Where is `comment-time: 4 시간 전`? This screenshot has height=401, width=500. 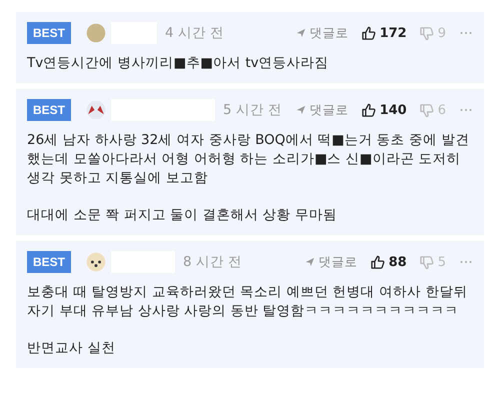
comment-time: 4 시간 전 is located at coordinates (194, 33).